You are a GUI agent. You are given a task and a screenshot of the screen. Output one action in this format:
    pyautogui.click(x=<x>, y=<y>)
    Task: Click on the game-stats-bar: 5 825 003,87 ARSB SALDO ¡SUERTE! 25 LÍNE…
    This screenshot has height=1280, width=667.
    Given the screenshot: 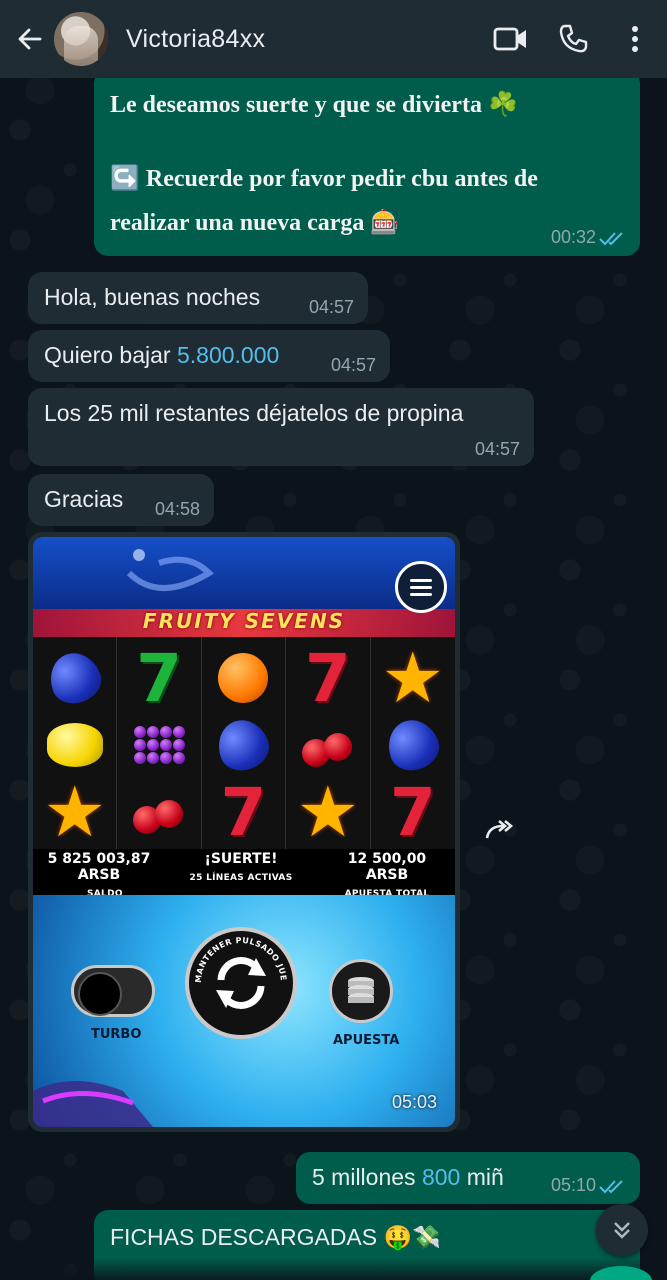 What is the action you would take?
    pyautogui.click(x=244, y=874)
    